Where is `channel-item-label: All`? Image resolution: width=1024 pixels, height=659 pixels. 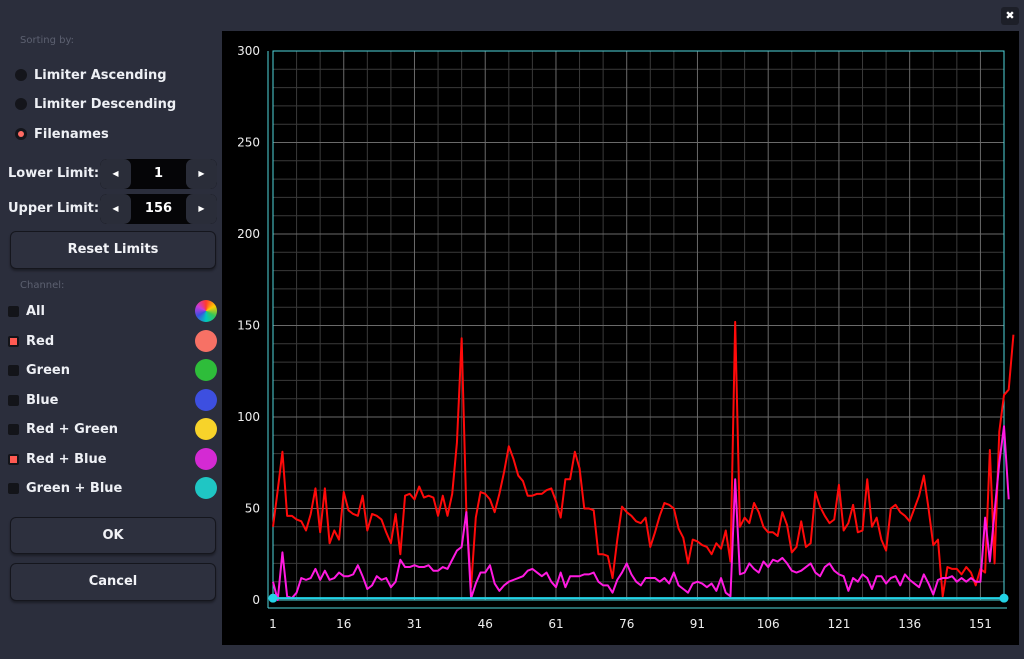
channel-item-label: All is located at coordinates (35, 311).